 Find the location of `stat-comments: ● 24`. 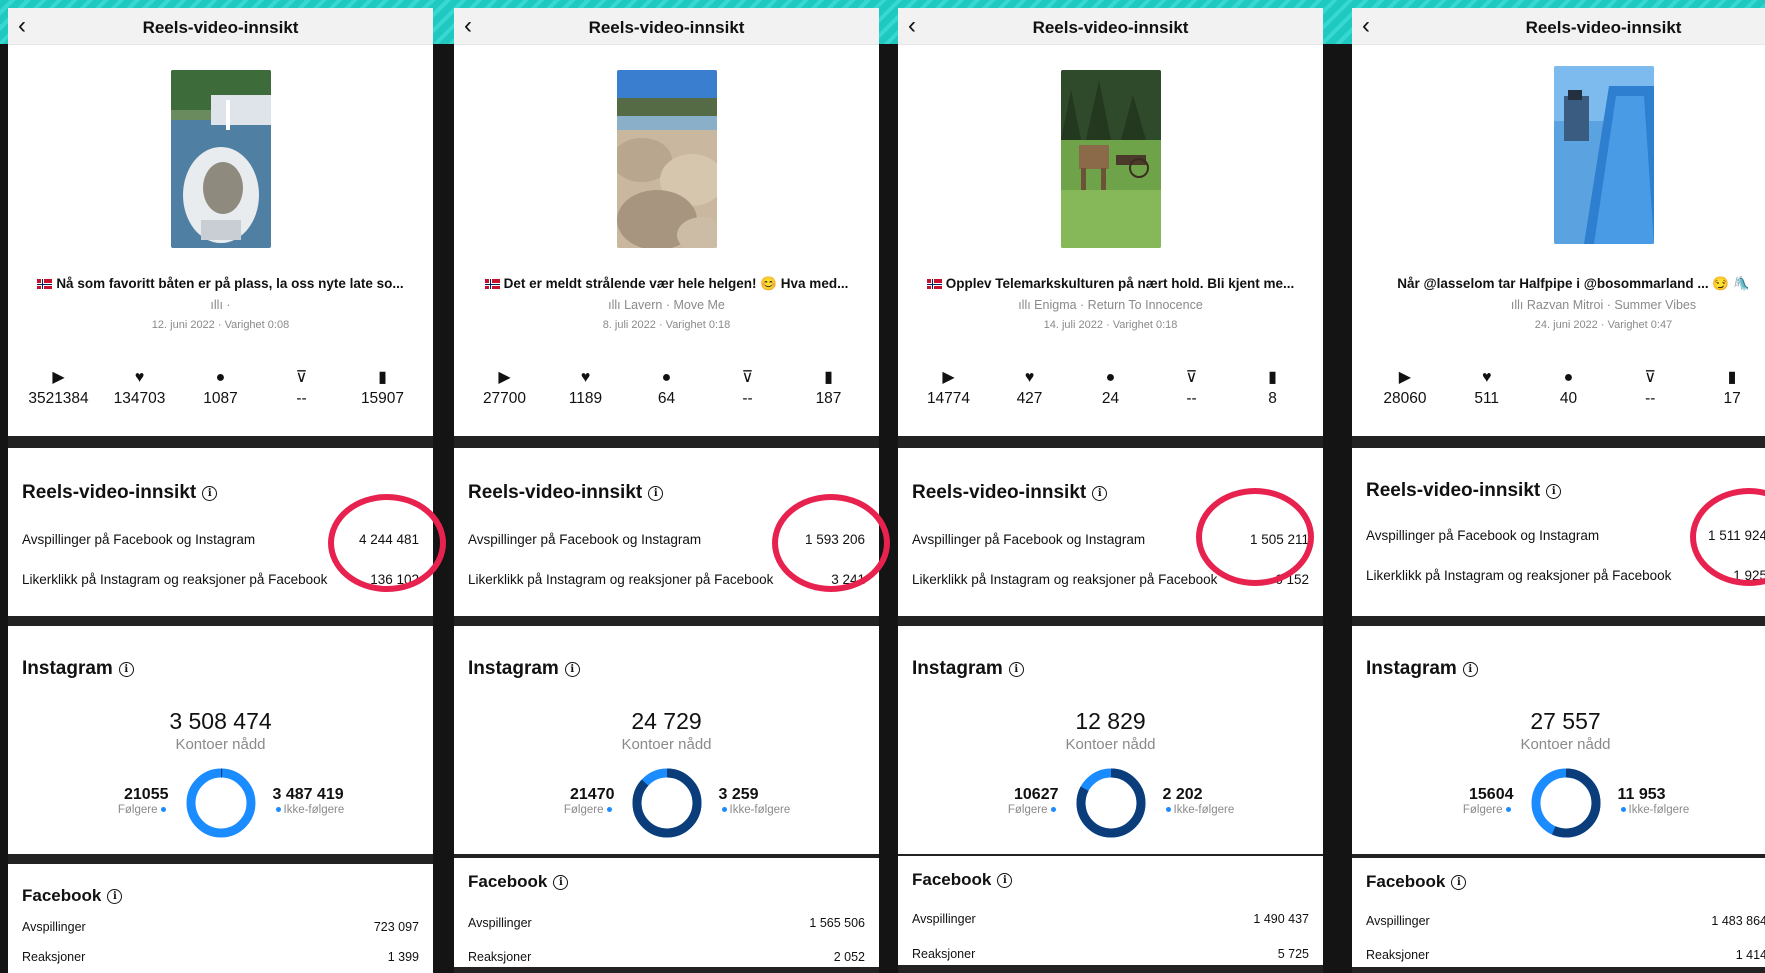

stat-comments: ● 24 is located at coordinates (1110, 388).